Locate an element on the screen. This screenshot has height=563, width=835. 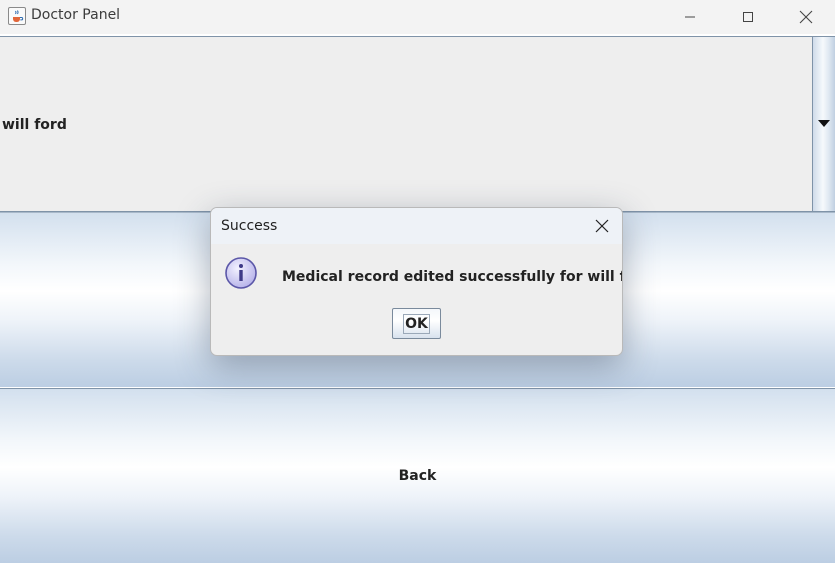
dialog-close-button is located at coordinates (602, 226).